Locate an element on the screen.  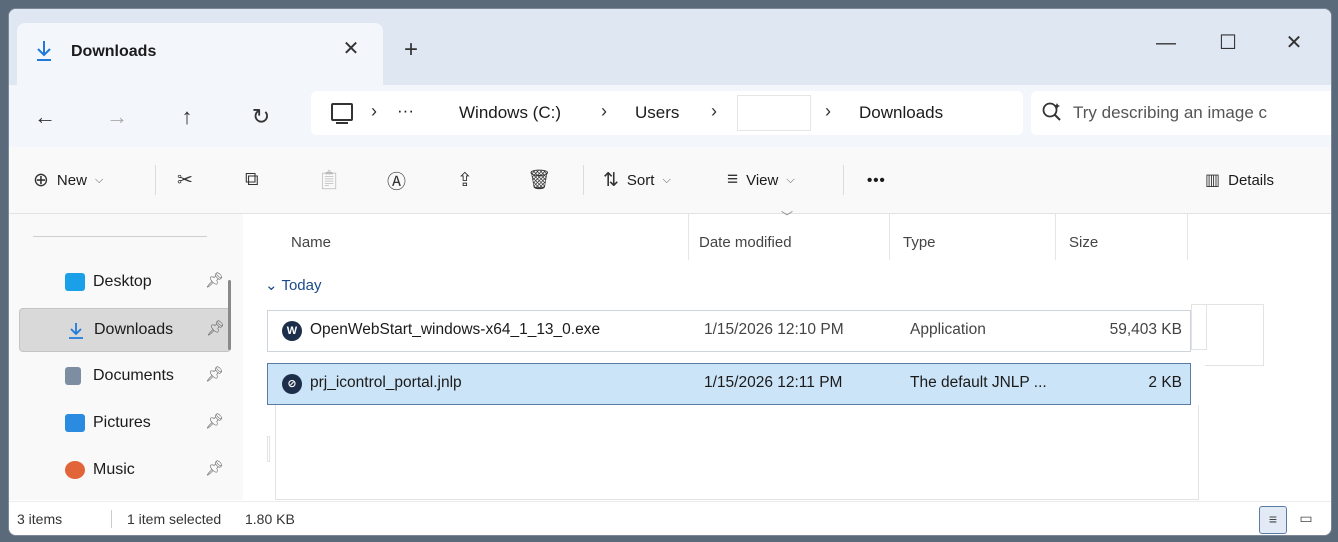
paste-button: 📋︎ is located at coordinates (329, 180).